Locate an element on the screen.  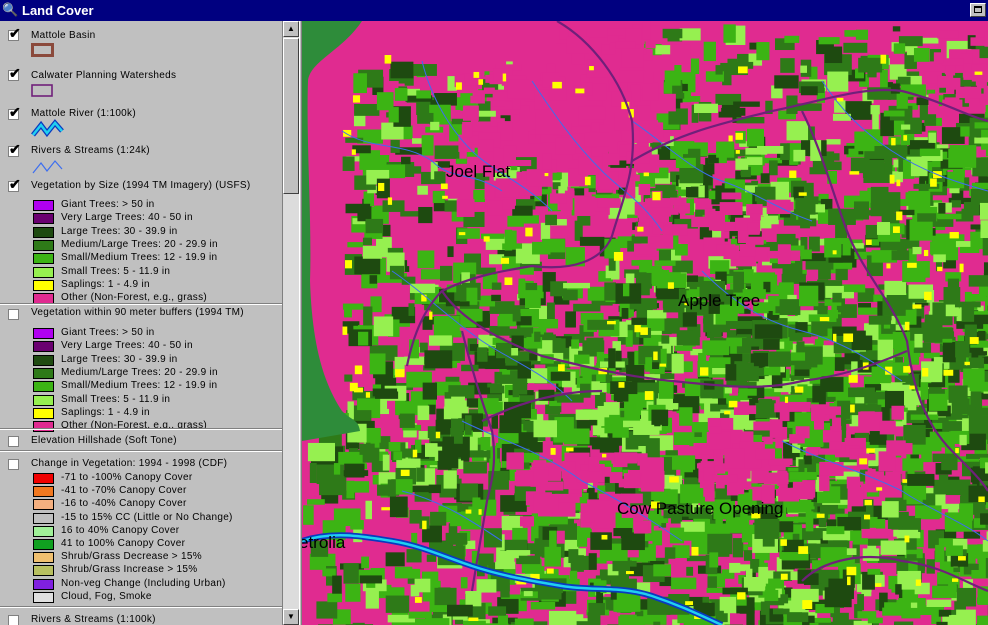
layer-checkbox-vegetation-buffers is located at coordinates (13, 314).